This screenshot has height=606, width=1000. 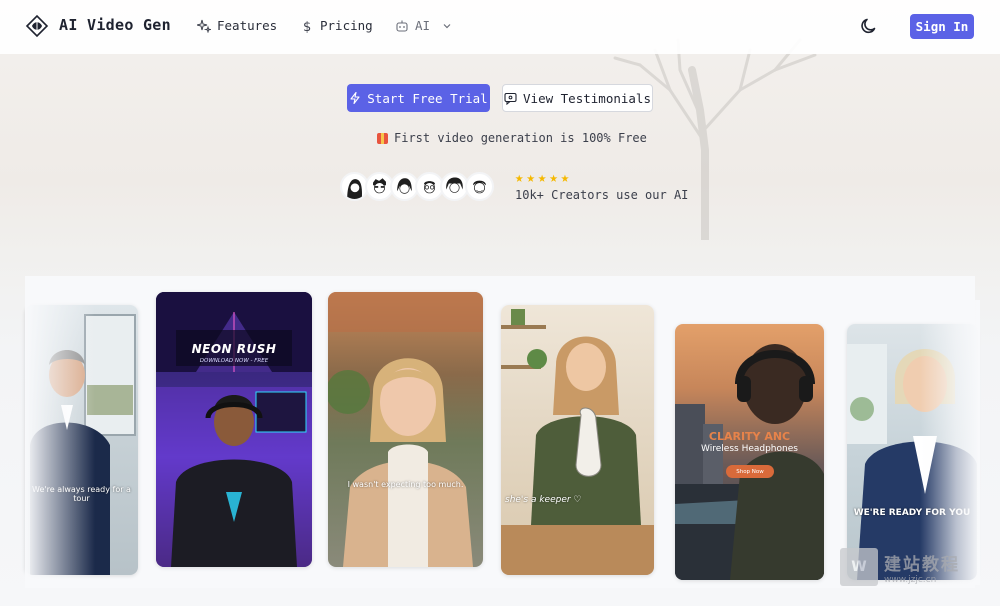 I want to click on rating-stars: ★ ★ ★ ★ ★, so click(x=542, y=178).